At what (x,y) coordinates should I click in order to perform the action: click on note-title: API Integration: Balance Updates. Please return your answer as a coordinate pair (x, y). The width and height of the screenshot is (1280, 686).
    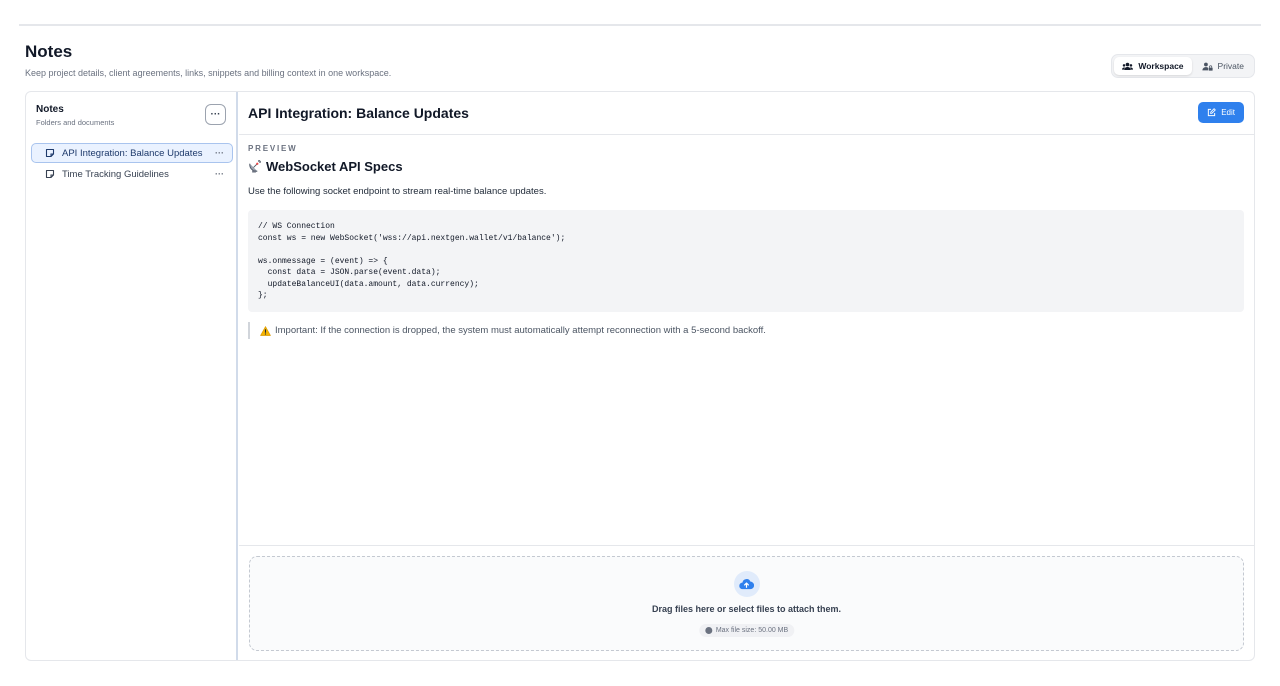
    Looking at the image, I should click on (358, 113).